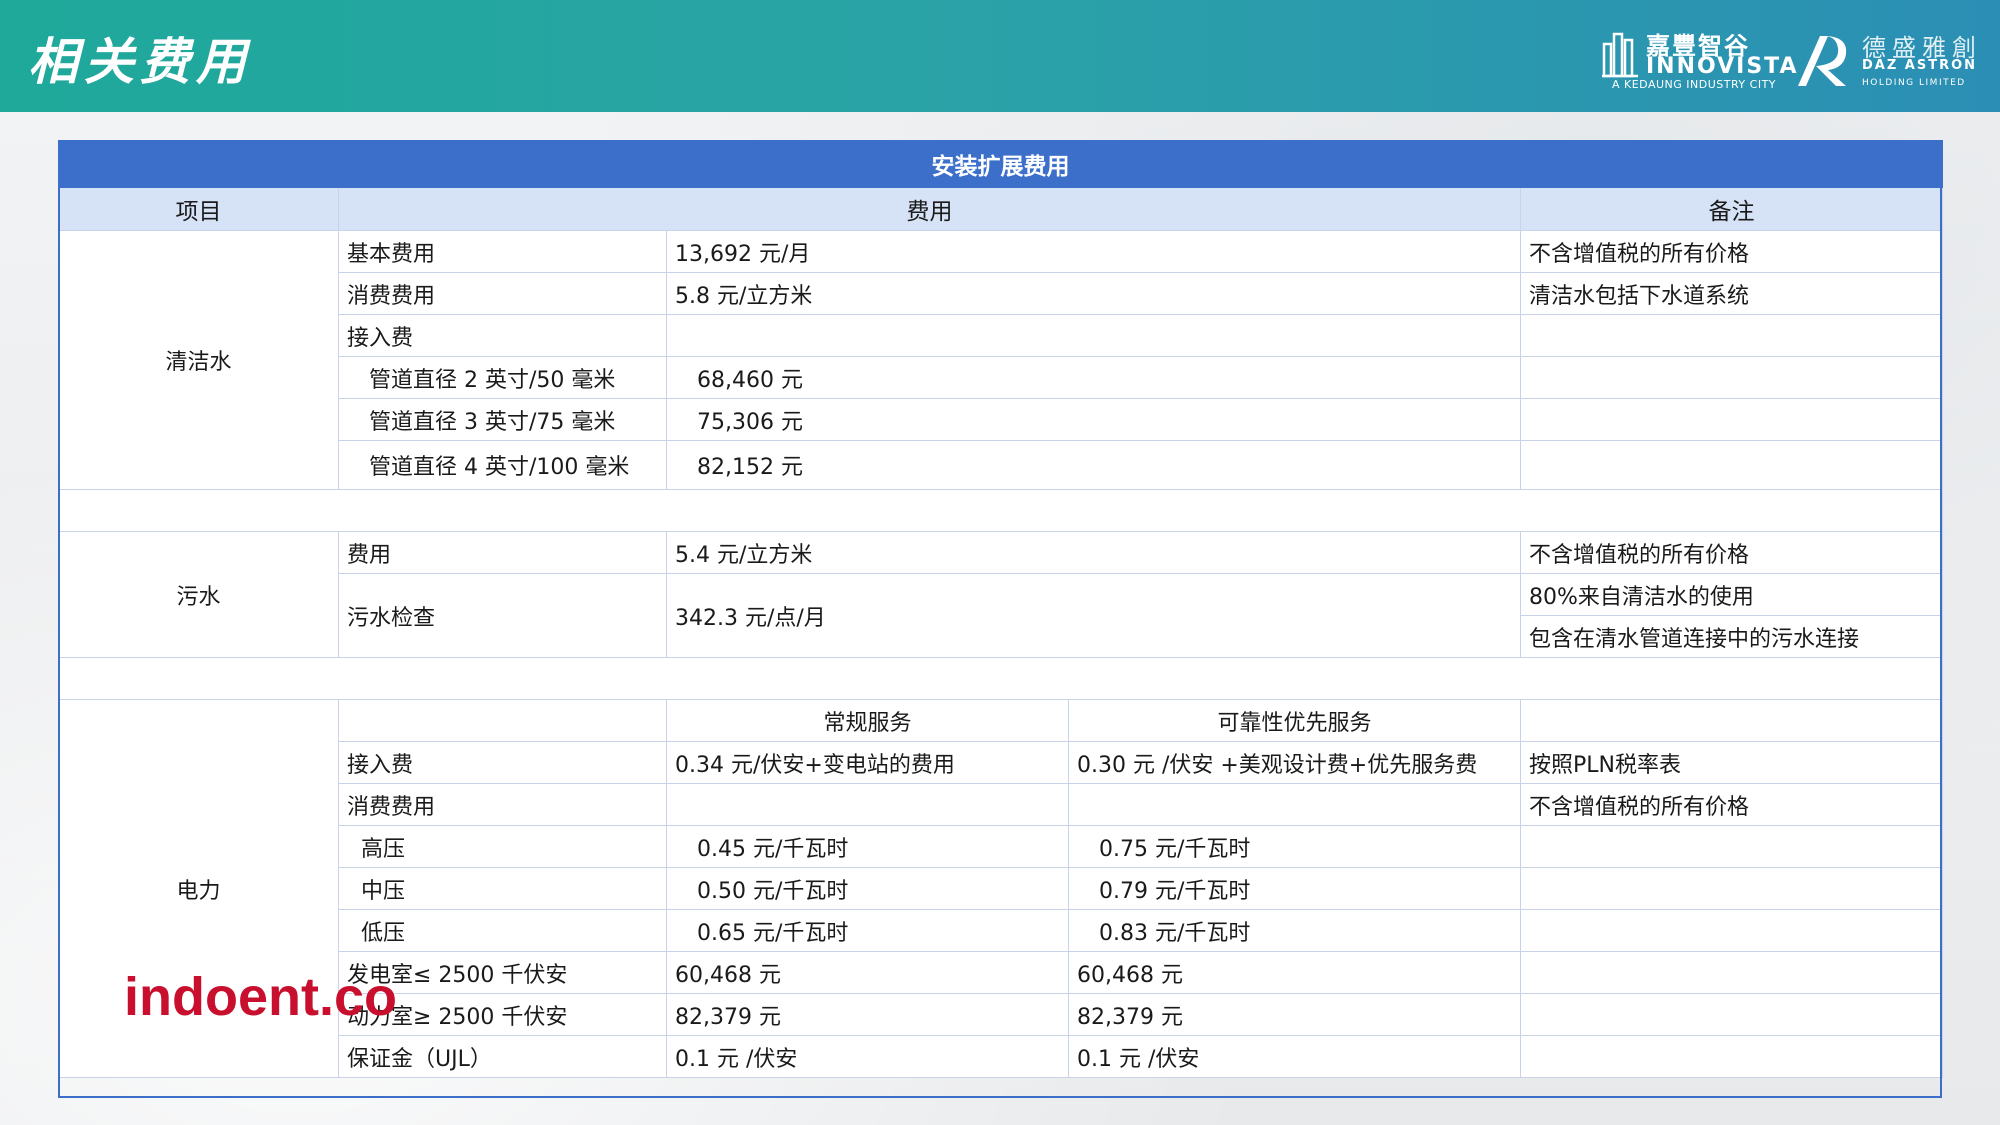 Image resolution: width=2000 pixels, height=1125 pixels. What do you see at coordinates (198, 360) in the screenshot?
I see `category-water: 清洁水` at bounding box center [198, 360].